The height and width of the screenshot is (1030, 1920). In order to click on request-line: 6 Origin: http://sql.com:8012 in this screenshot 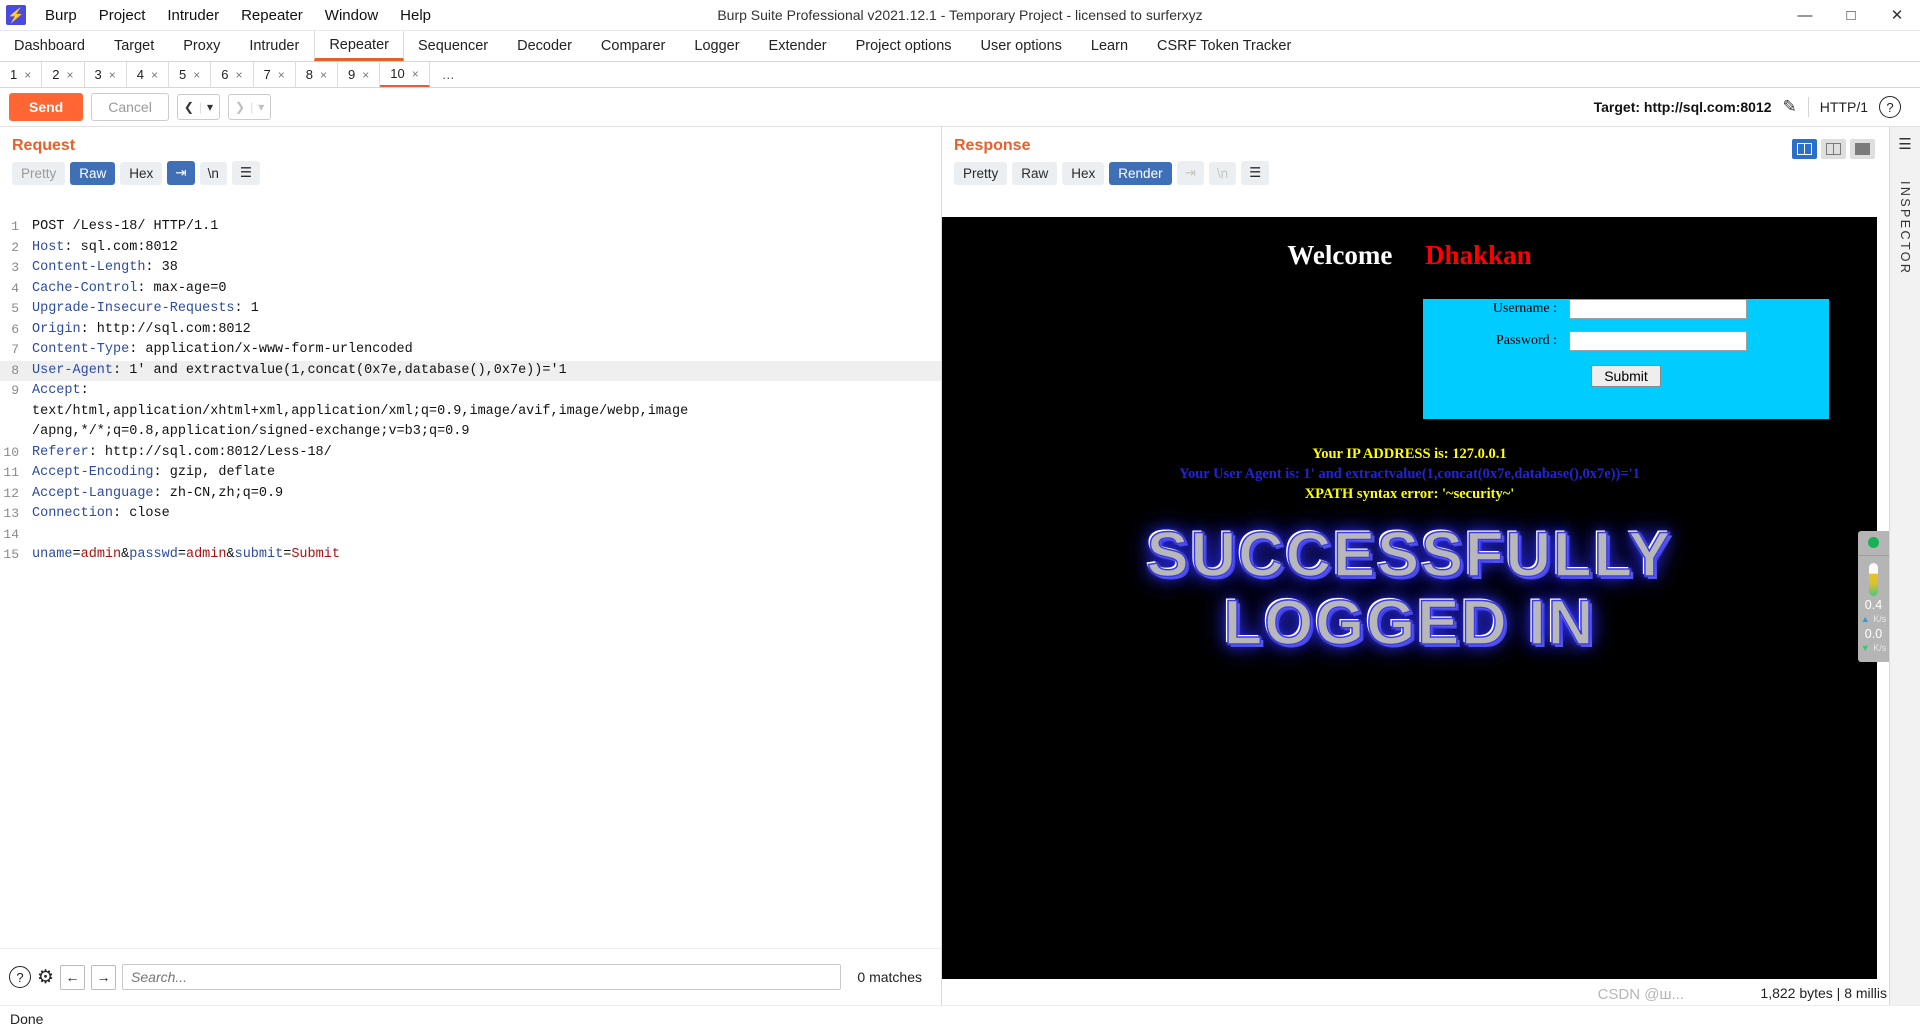, I will do `click(470, 330)`.